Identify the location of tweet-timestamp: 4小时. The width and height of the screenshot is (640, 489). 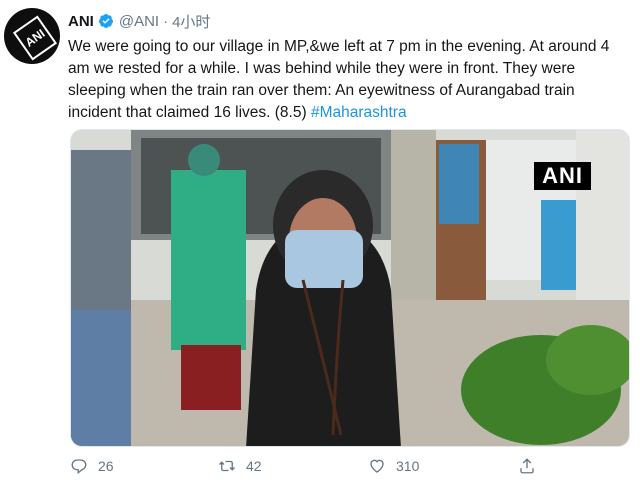
(191, 21).